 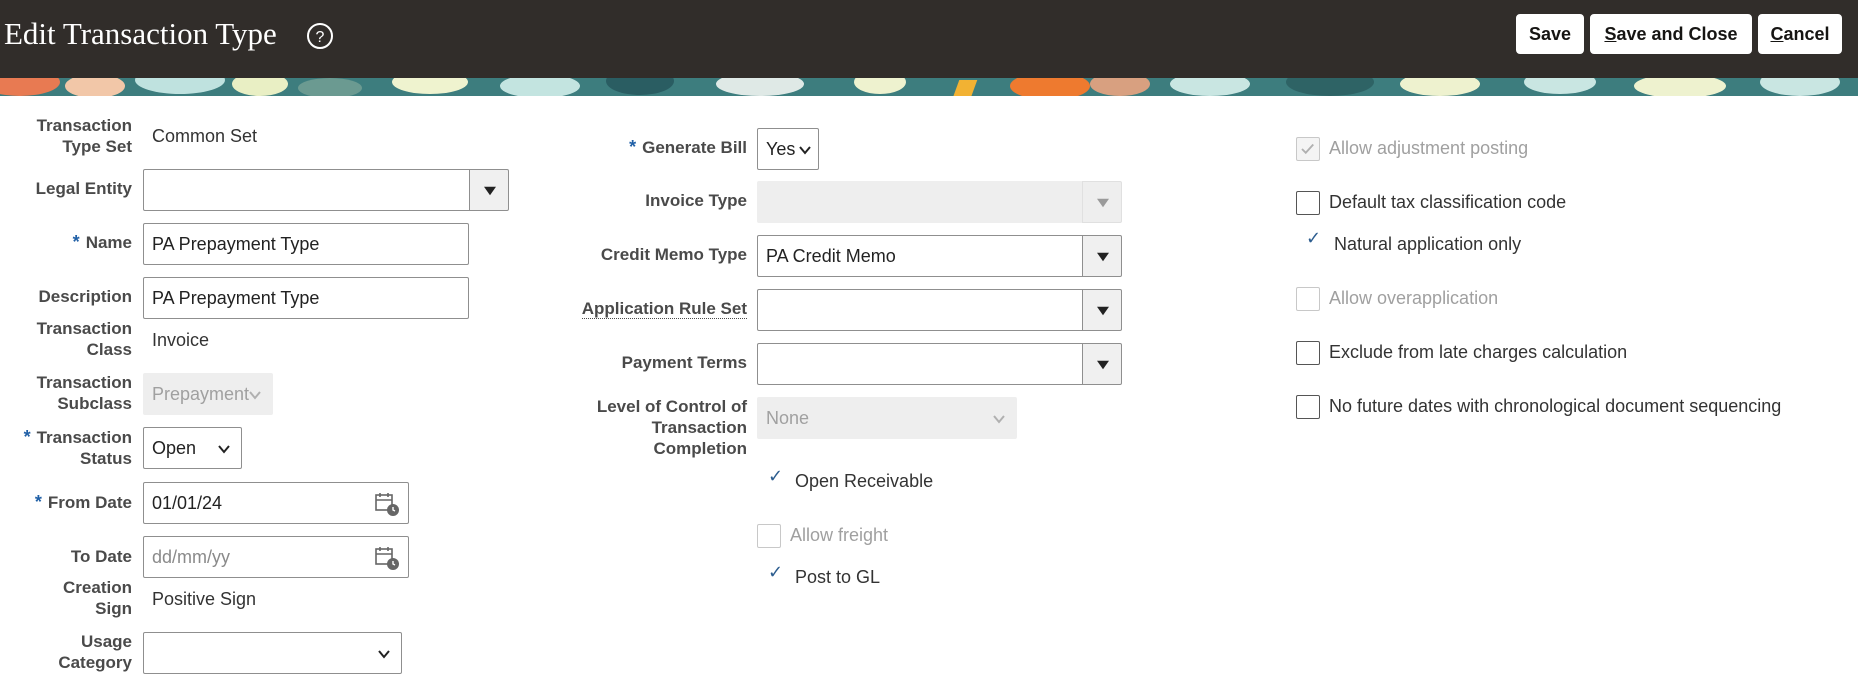 What do you see at coordinates (1428, 244) in the screenshot?
I see `natural-application-only-label: Natural application only` at bounding box center [1428, 244].